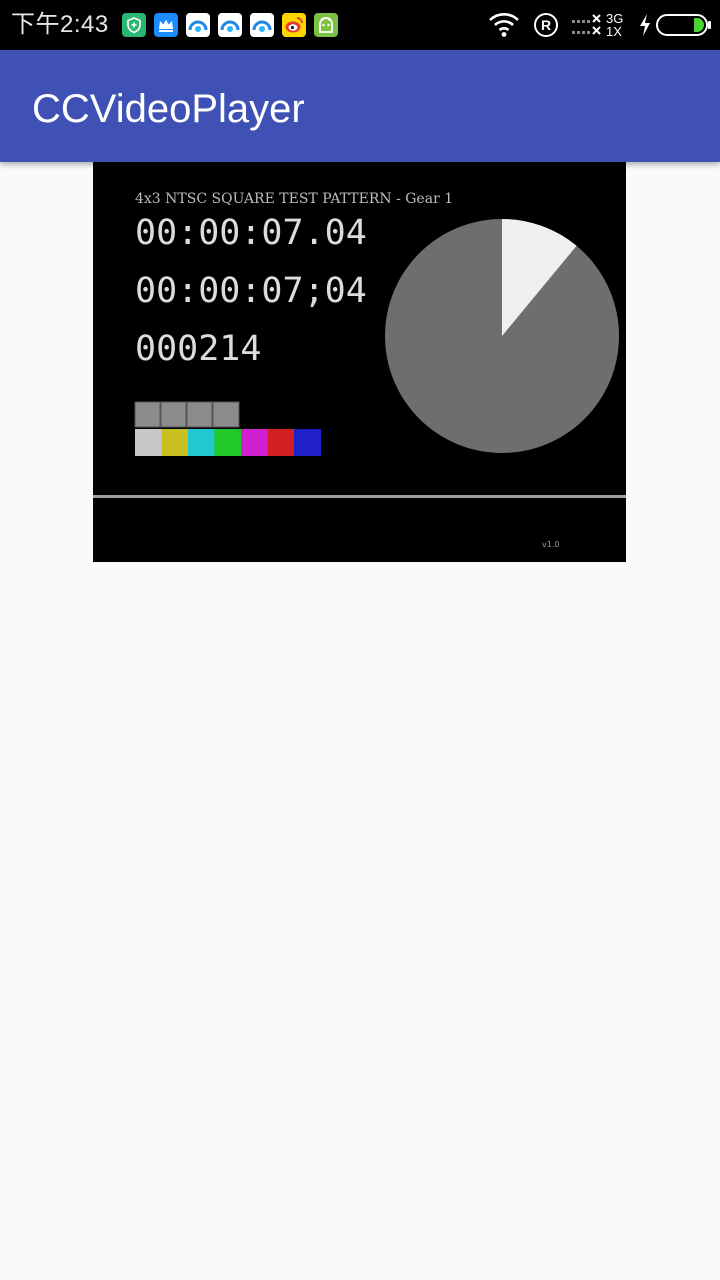 Image resolution: width=720 pixels, height=1280 pixels. What do you see at coordinates (504, 27) in the screenshot?
I see `wifi-icon` at bounding box center [504, 27].